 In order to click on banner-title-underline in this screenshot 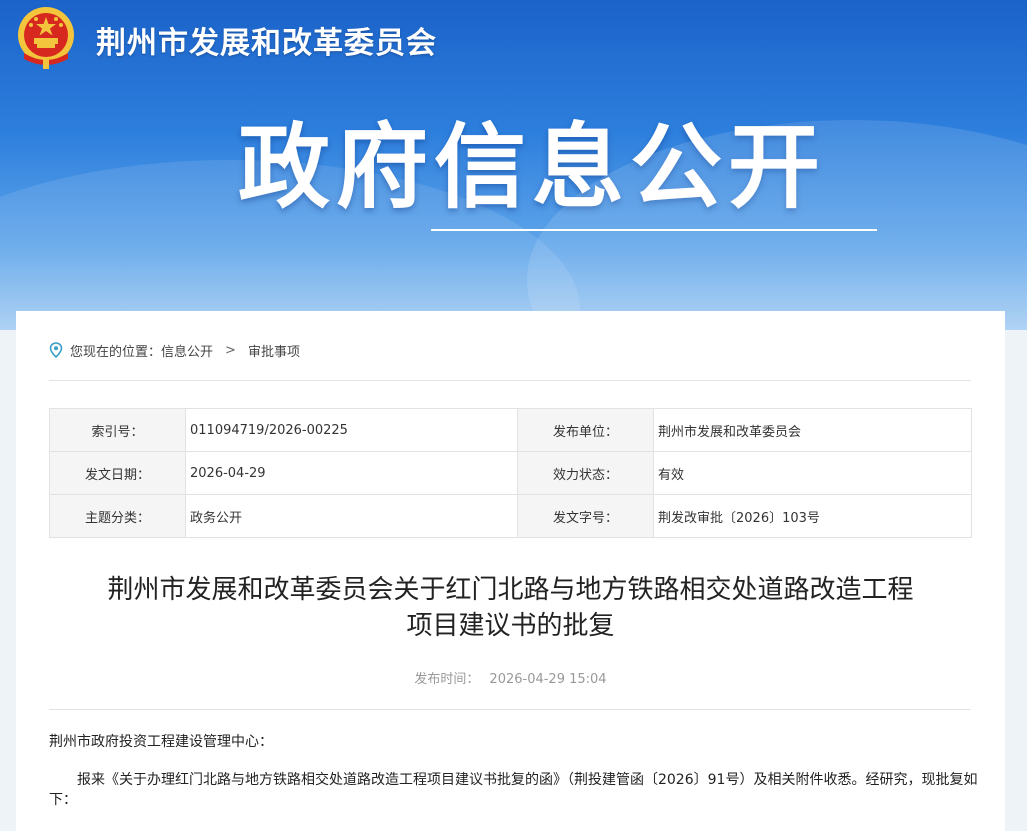, I will do `click(654, 230)`.